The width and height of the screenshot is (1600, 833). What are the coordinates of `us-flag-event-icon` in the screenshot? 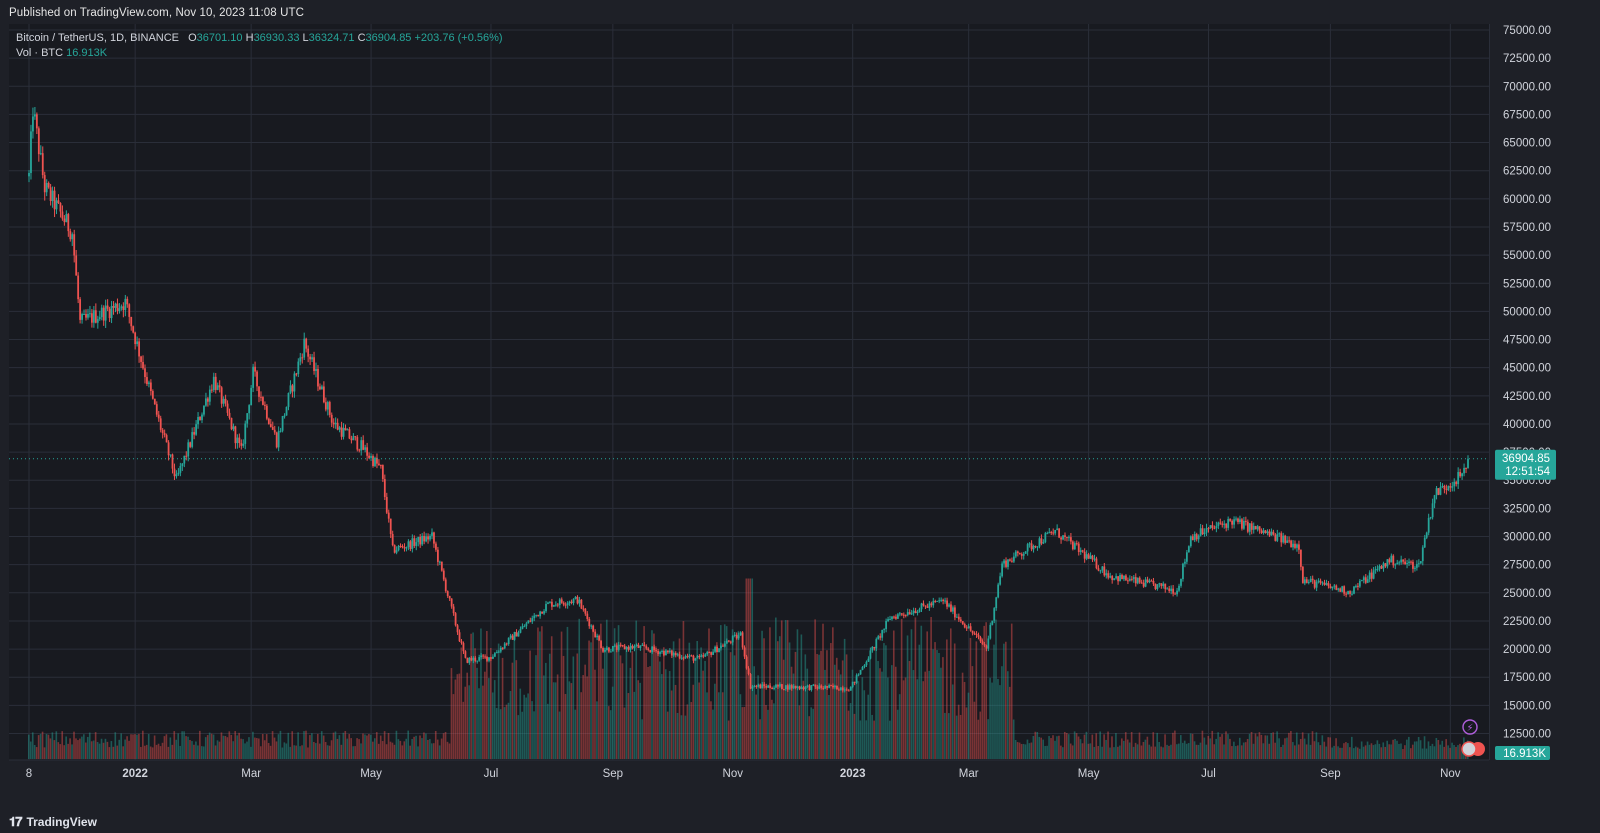 It's located at (1469, 749).